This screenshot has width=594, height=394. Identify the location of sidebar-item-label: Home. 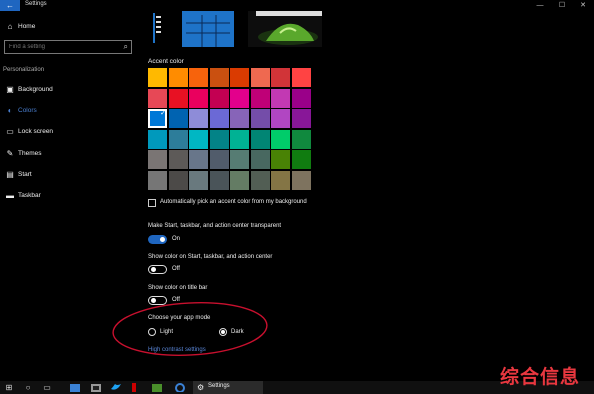
(27, 26).